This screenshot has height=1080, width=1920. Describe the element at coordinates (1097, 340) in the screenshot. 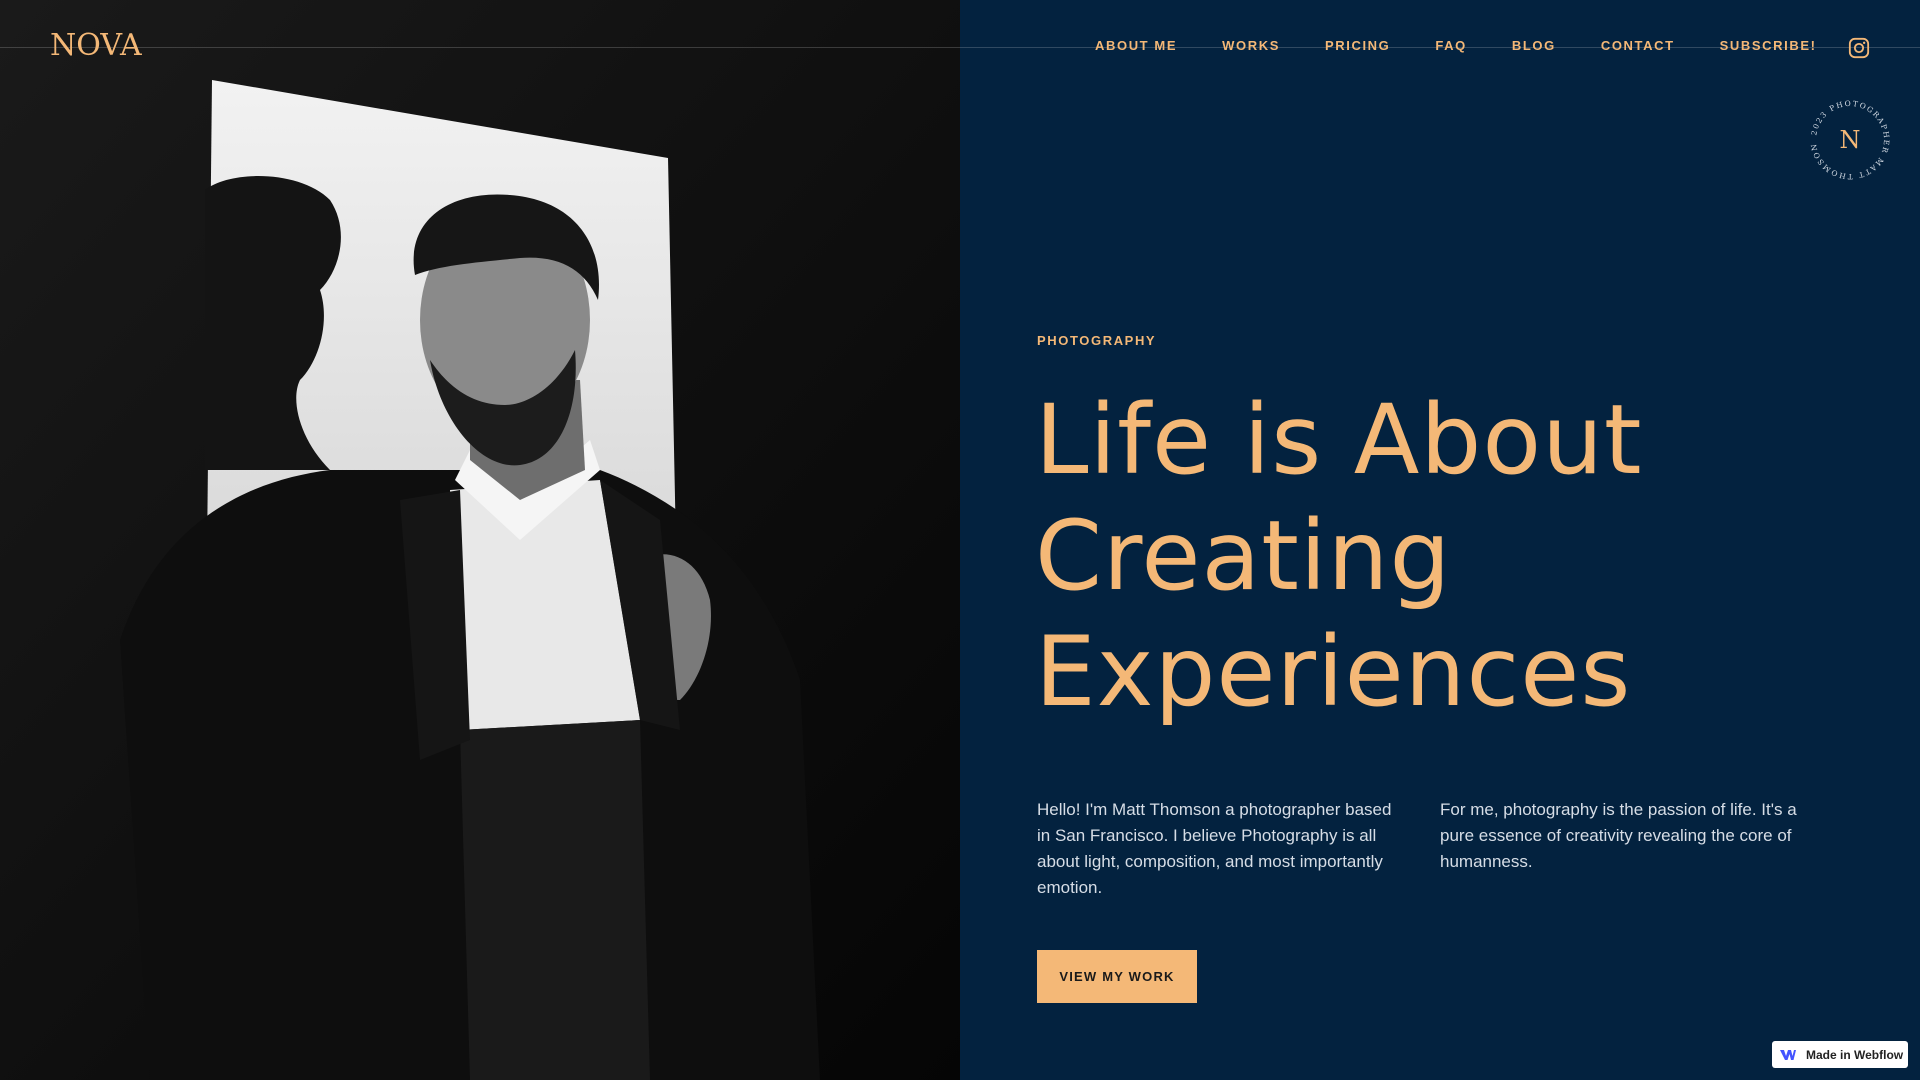

I see `section-kicker: PHOTOGRAPHY` at that location.